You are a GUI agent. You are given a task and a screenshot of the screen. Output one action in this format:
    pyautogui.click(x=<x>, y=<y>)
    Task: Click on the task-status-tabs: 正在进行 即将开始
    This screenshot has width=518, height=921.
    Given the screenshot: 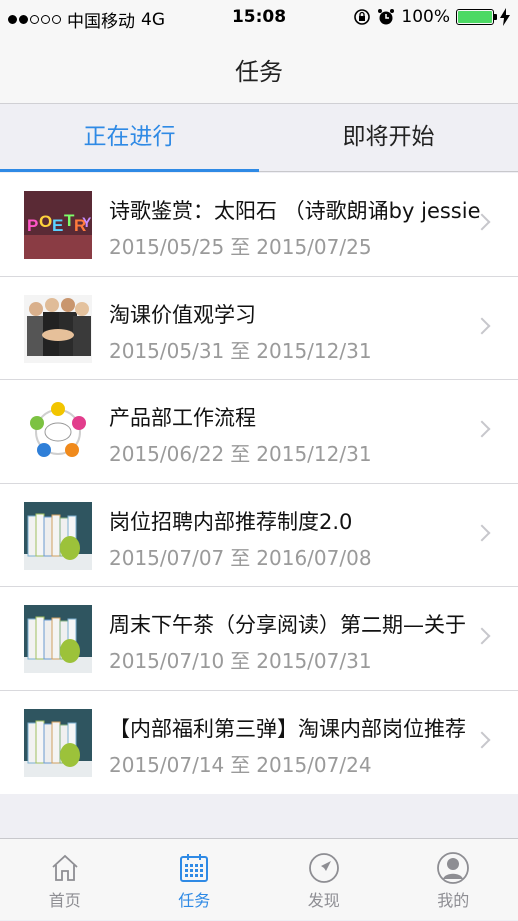 What is the action you would take?
    pyautogui.click(x=259, y=138)
    